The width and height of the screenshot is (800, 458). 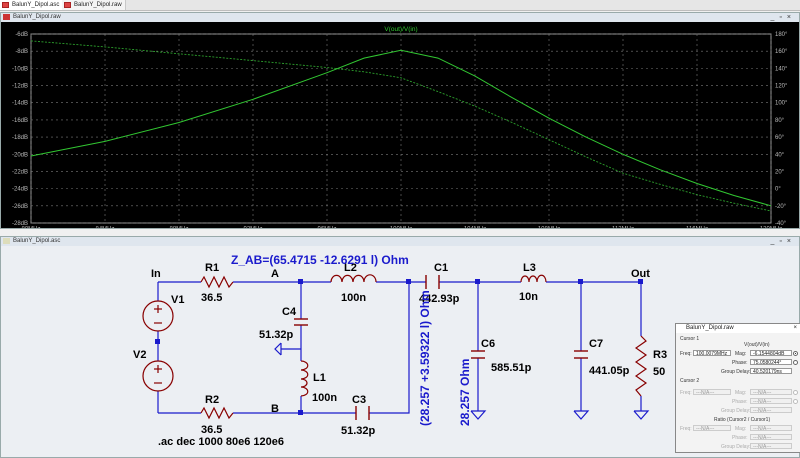 I want to click on v2-symbol, so click(x=158, y=376).